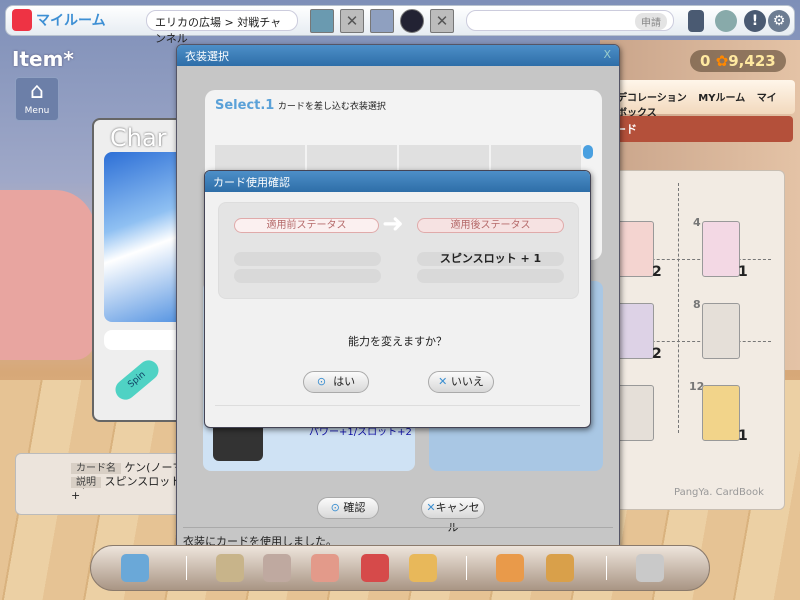 The width and height of the screenshot is (800, 600). What do you see at coordinates (336, 382) in the screenshot?
I see `yes-button: ⊙ はい` at bounding box center [336, 382].